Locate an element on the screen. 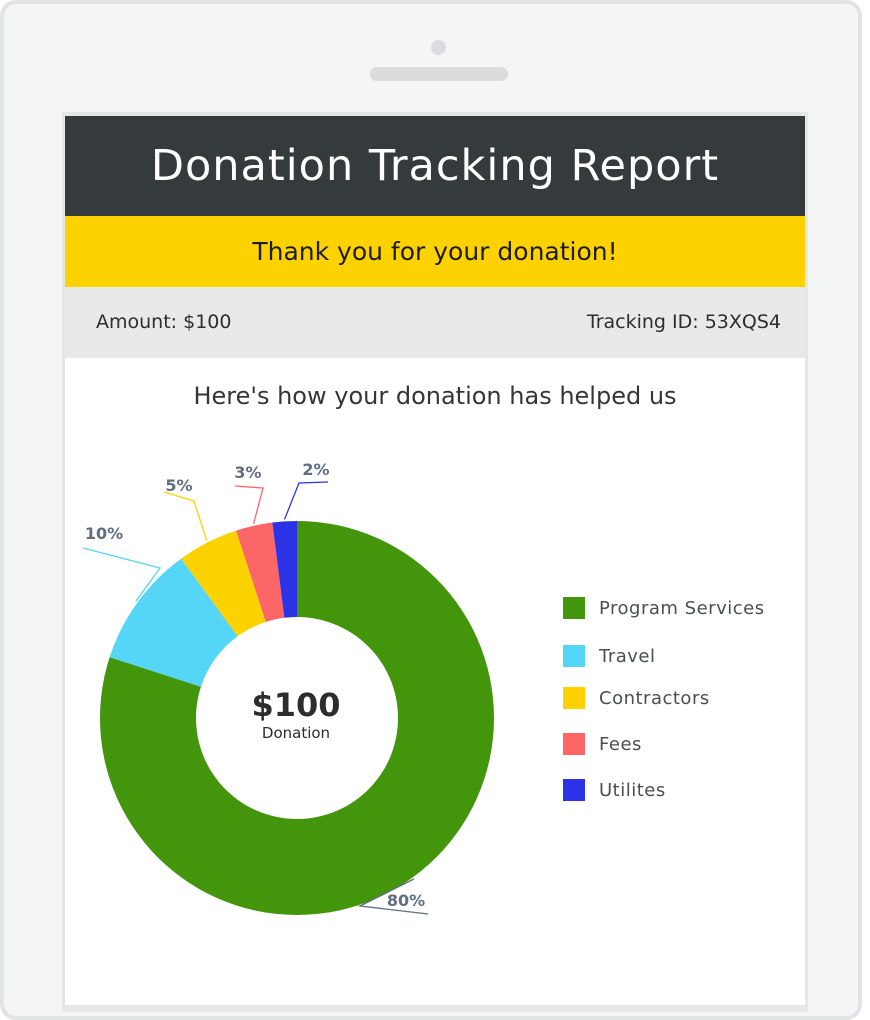  data-label-contractors: 5% is located at coordinates (178, 485).